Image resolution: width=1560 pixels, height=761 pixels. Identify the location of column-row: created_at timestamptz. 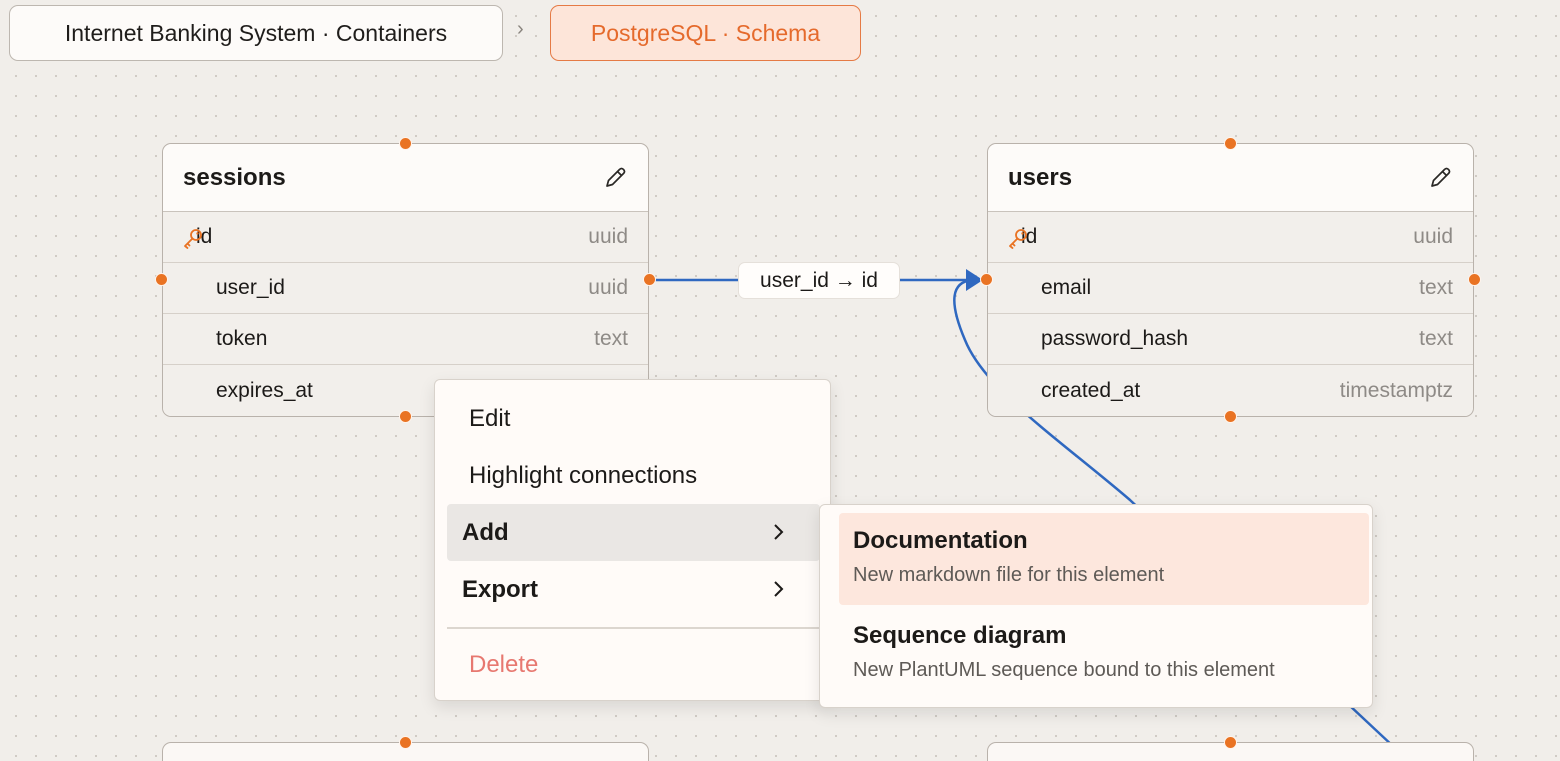
(1230, 390).